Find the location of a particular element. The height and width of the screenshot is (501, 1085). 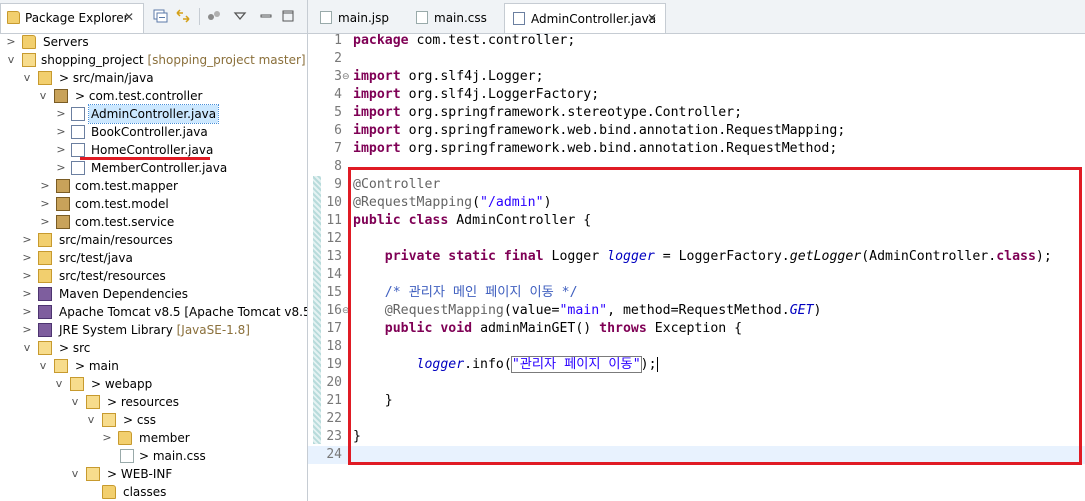

line-number: 5 is located at coordinates (338, 112).